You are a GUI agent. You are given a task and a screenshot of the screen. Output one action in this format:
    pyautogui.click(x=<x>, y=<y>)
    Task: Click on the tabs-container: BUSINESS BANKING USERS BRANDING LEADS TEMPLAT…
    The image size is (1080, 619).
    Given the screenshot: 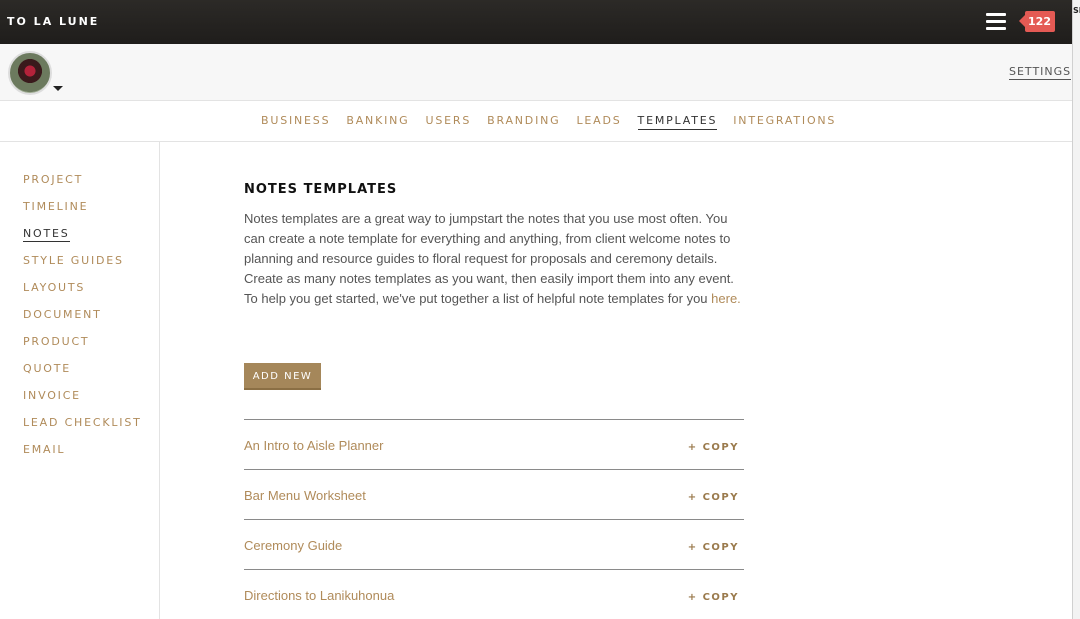 What is the action you would take?
    pyautogui.click(x=556, y=122)
    